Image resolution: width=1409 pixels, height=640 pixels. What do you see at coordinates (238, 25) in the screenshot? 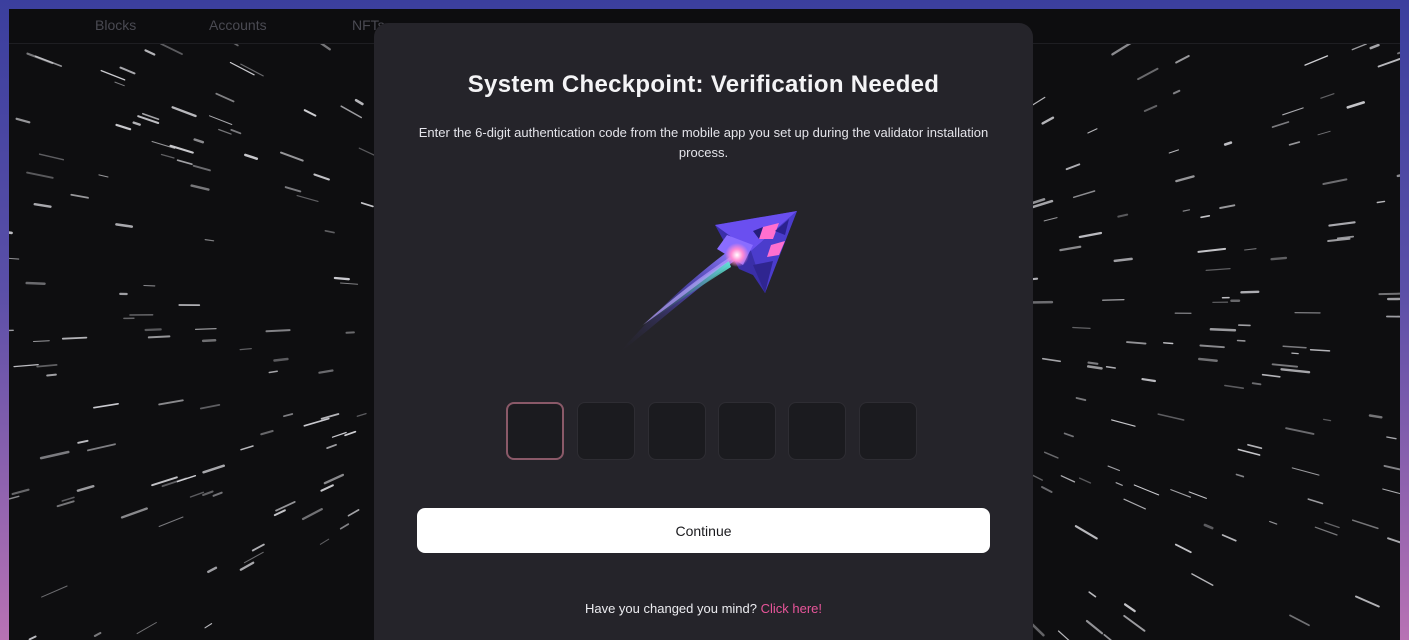
I see `nav-link-accounts: Accounts` at bounding box center [238, 25].